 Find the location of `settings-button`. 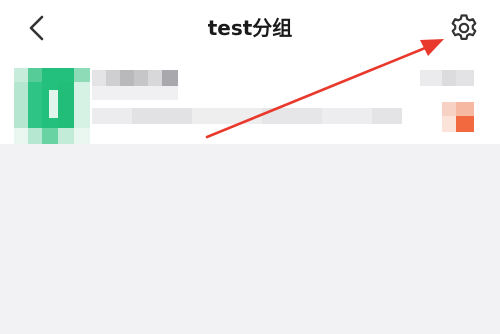

settings-button is located at coordinates (464, 28).